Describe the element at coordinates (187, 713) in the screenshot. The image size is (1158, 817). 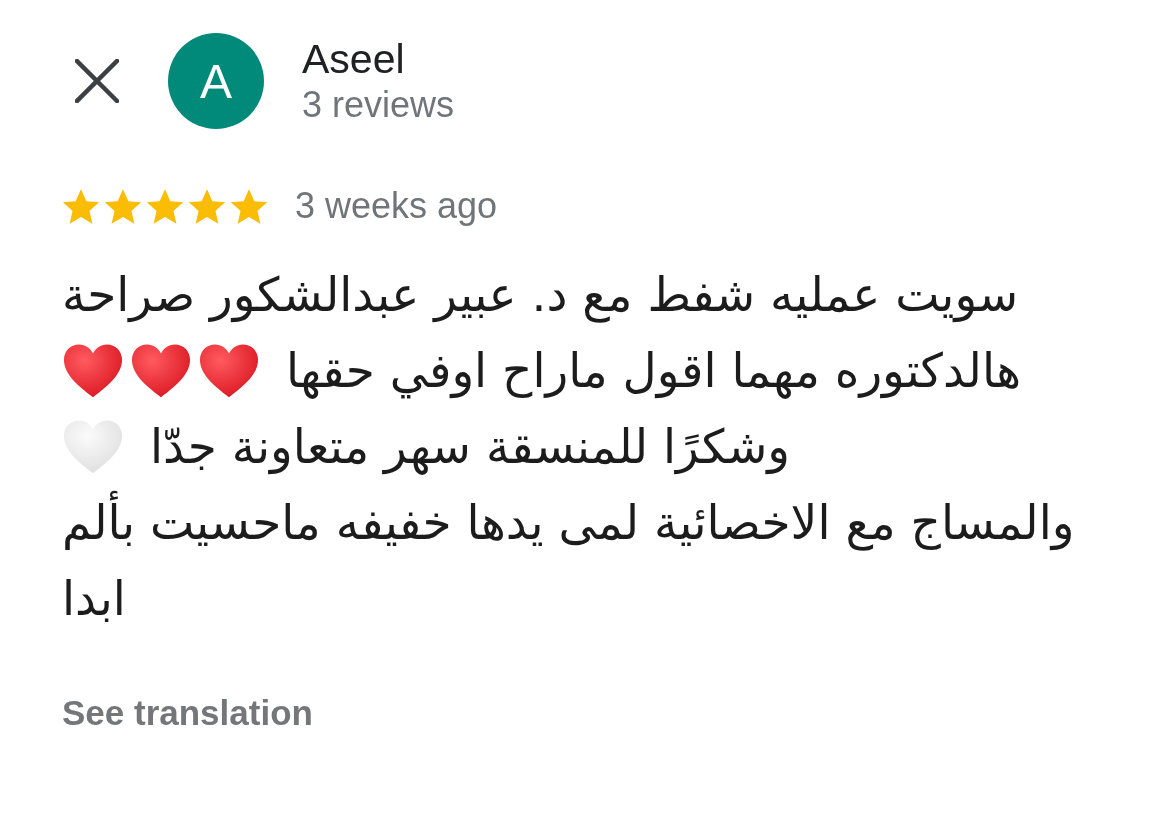
I see `see-translation-link: See translation` at that location.